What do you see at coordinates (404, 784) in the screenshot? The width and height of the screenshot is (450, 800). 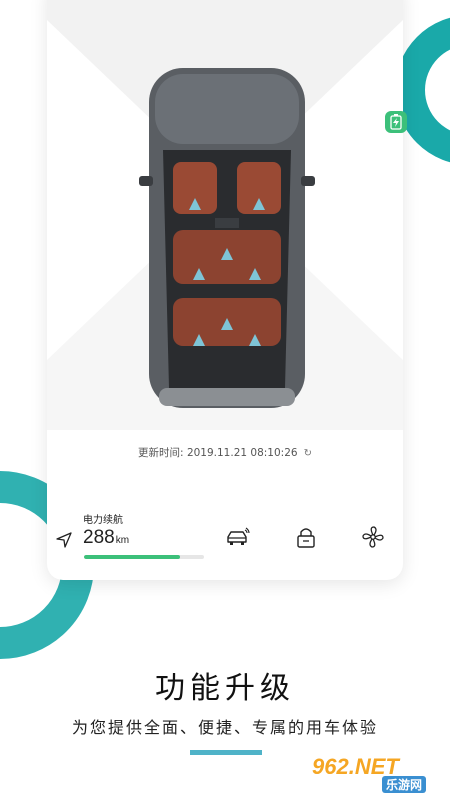 I see `watermark-sub-text: 乐游网` at bounding box center [404, 784].